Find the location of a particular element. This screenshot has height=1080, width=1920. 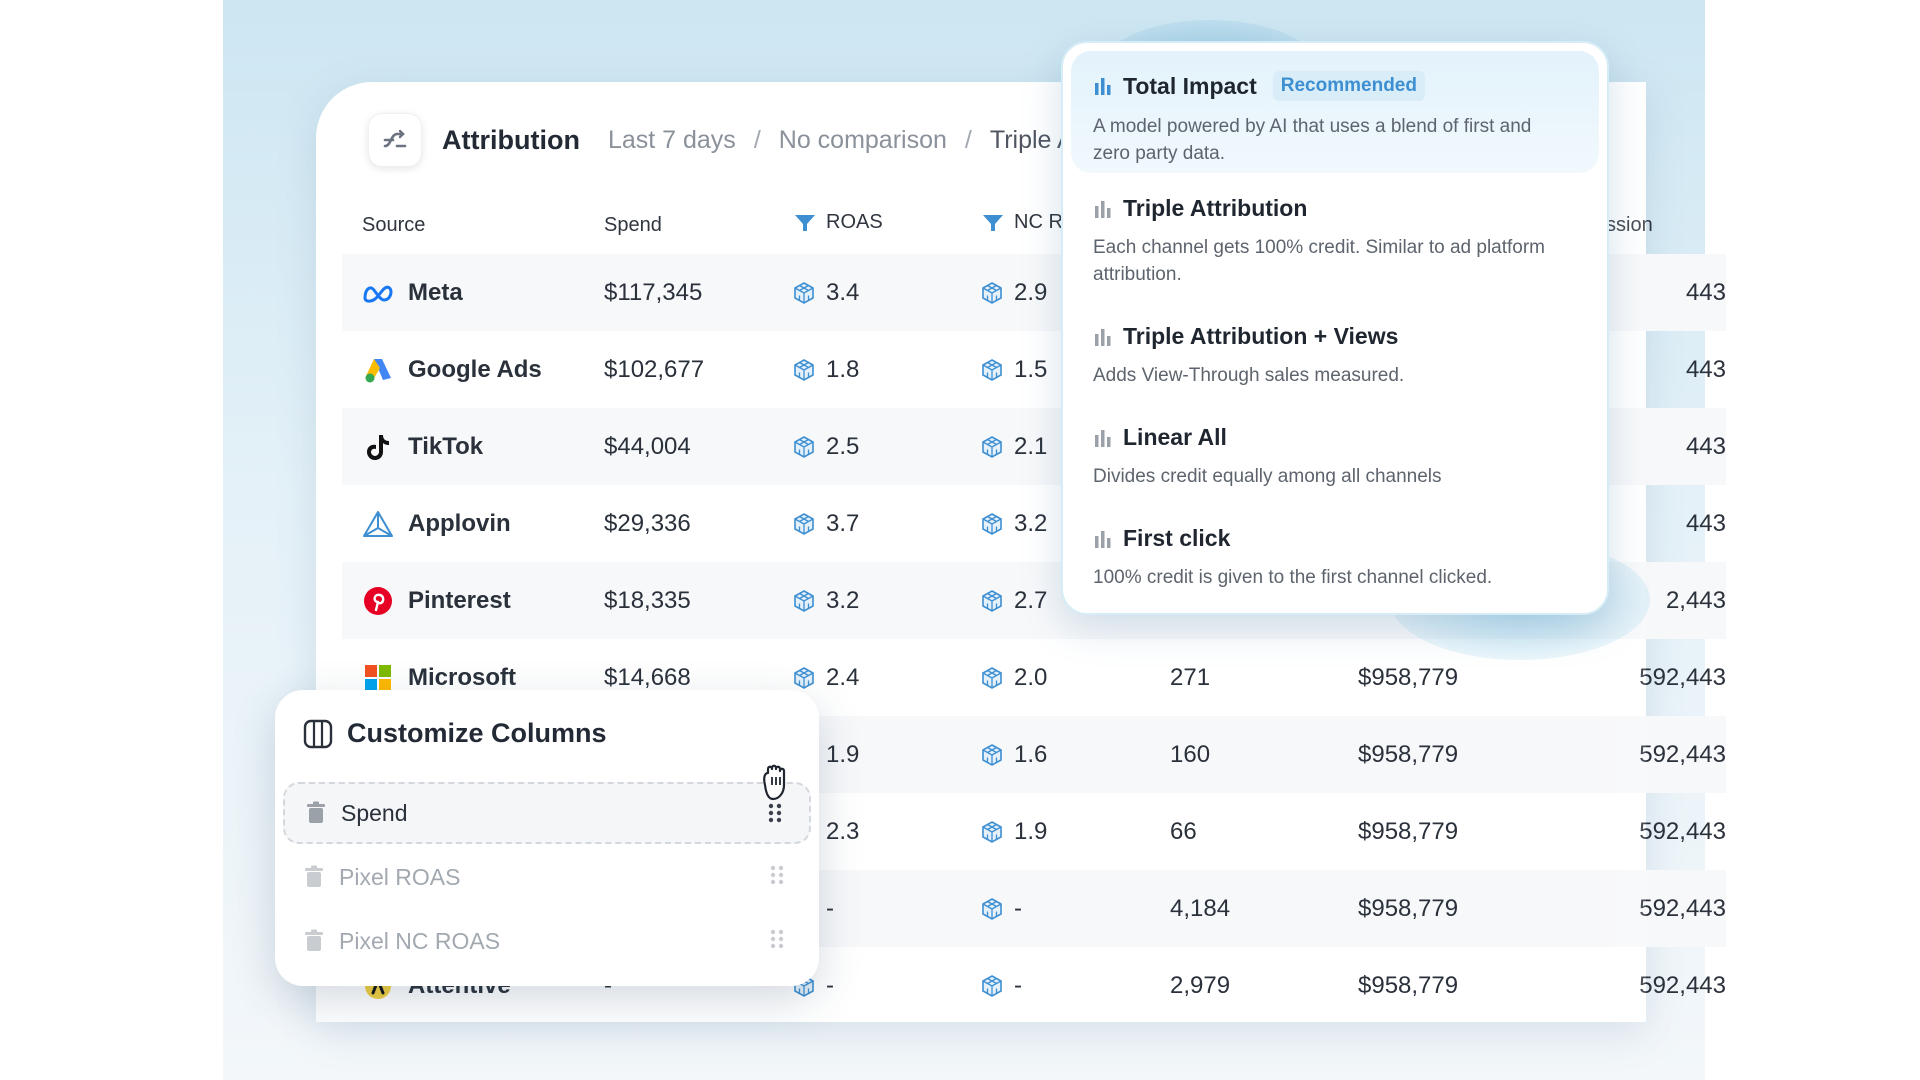

recommended-badge: Recommended is located at coordinates (1348, 86).